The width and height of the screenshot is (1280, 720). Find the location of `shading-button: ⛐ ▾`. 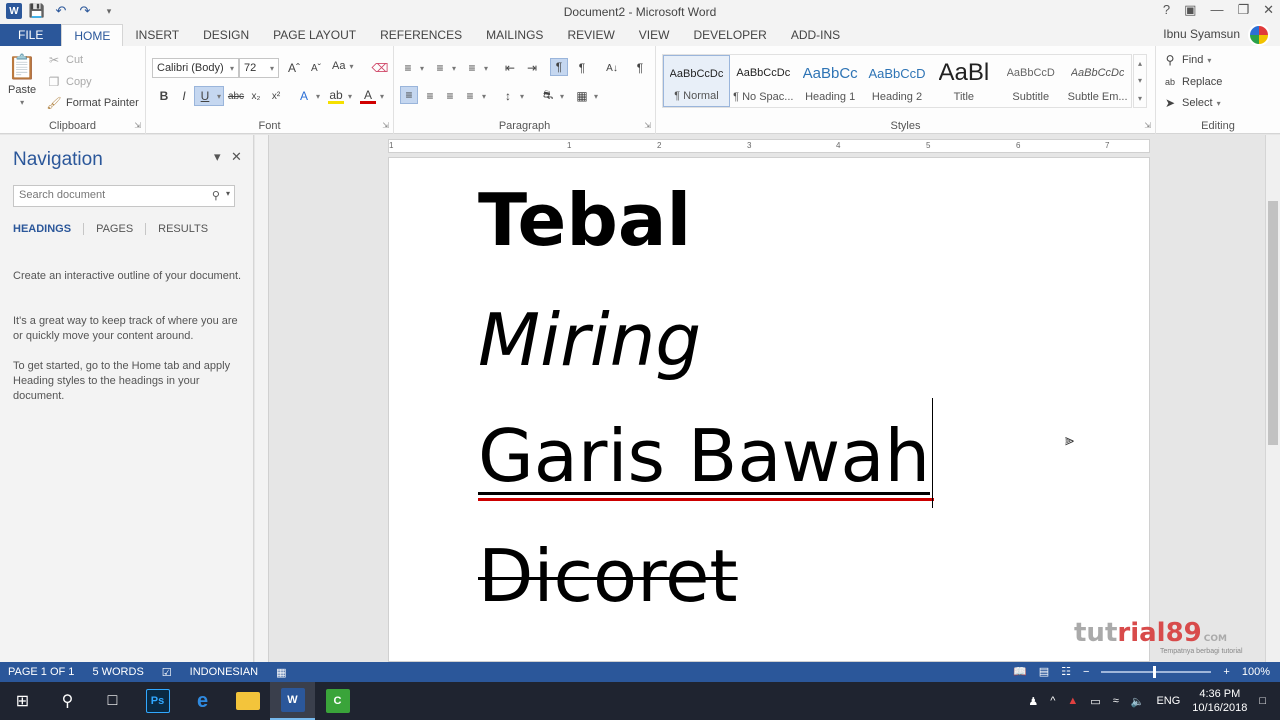

shading-button: ⛐ ▾ is located at coordinates (552, 96).